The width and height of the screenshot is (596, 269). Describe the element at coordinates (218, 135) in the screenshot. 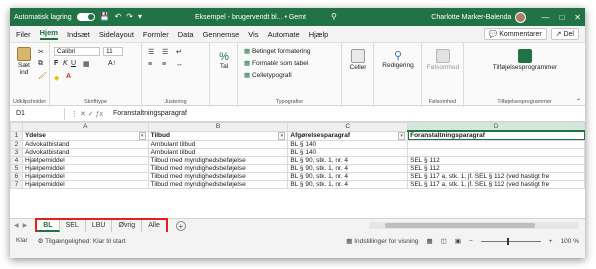

I see `cell: Tilbud ▾` at that location.